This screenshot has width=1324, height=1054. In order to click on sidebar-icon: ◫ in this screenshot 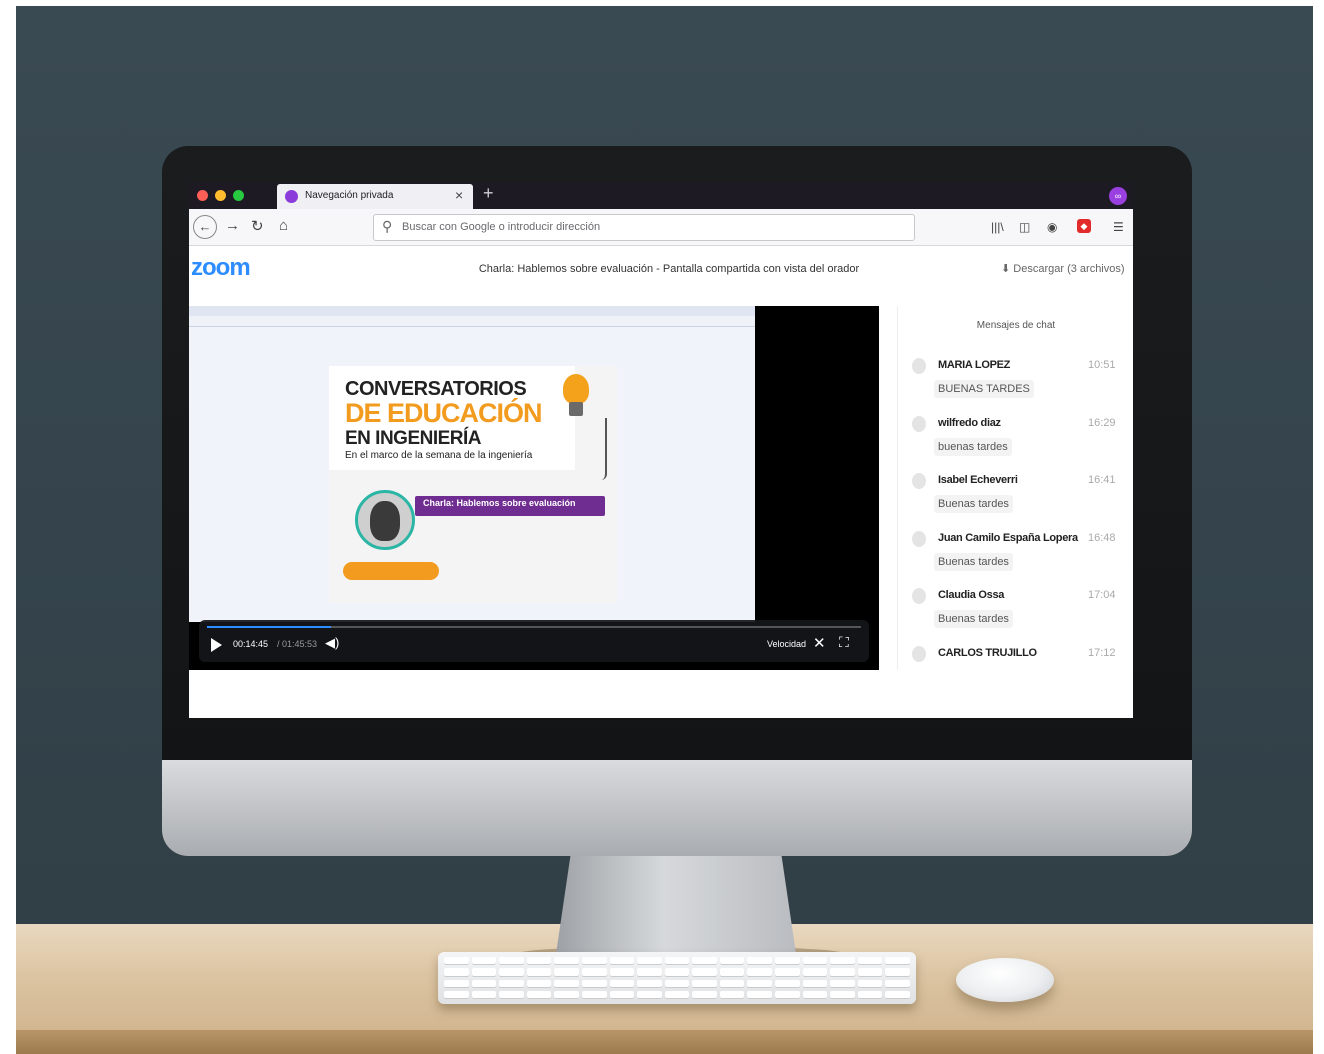, I will do `click(1024, 227)`.